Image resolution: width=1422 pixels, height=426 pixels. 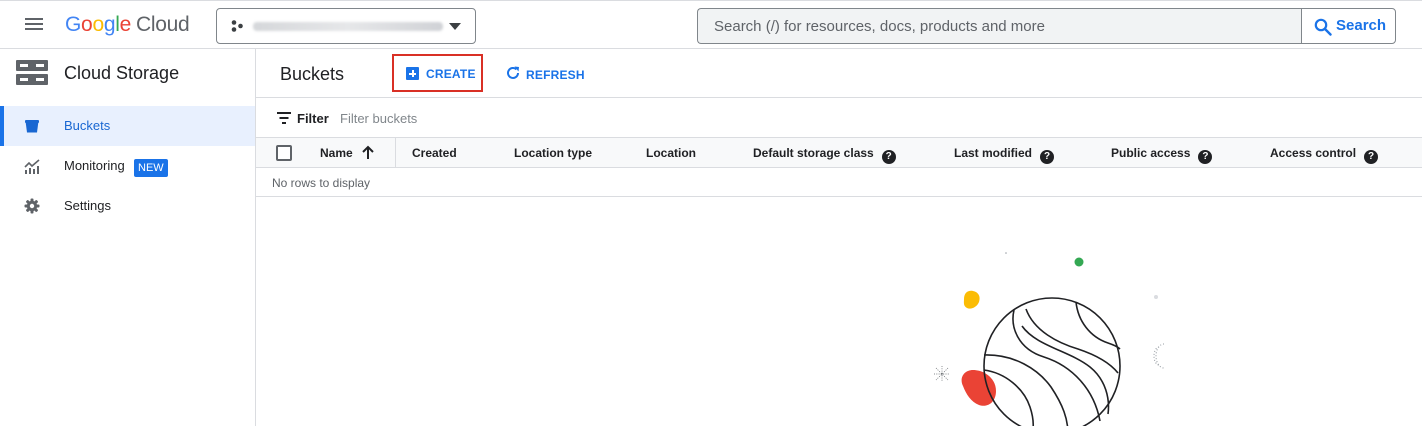 I want to click on search-button: Search, so click(x=1348, y=26).